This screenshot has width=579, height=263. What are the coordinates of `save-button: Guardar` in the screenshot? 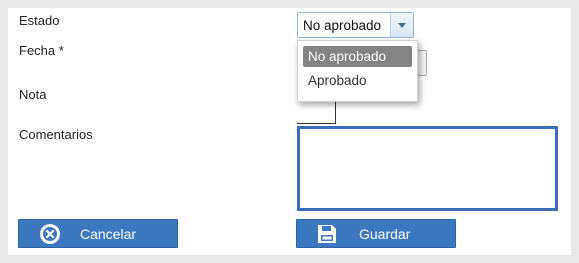 It's located at (376, 233).